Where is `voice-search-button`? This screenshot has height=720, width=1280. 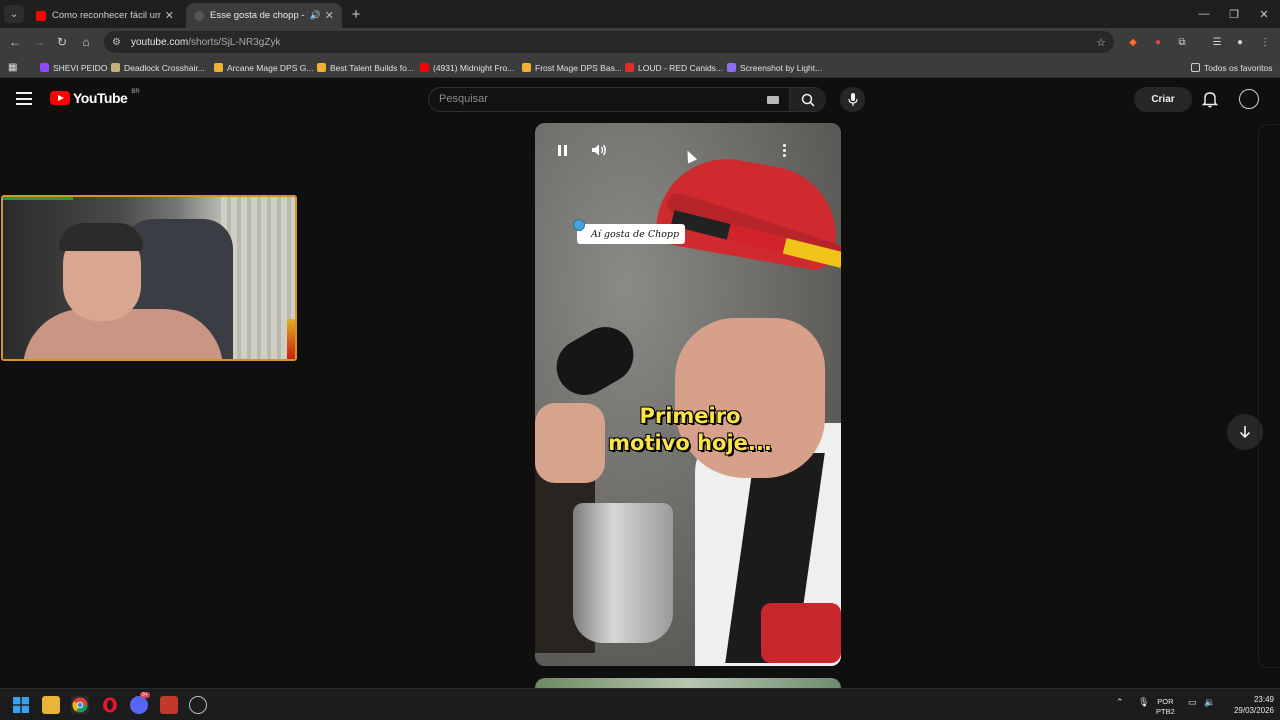
voice-search-button is located at coordinates (852, 99).